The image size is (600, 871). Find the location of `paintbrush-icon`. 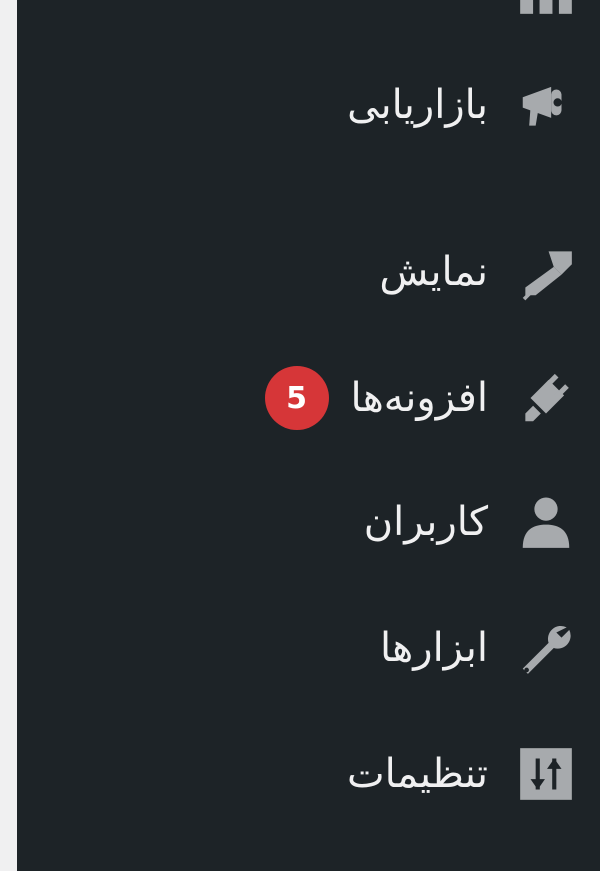

paintbrush-icon is located at coordinates (546, 272).